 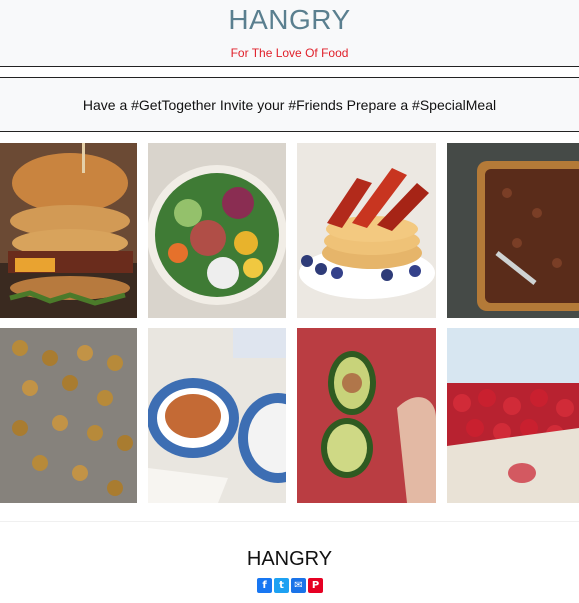 What do you see at coordinates (264, 585) in the screenshot?
I see `facebook-icon: f` at bounding box center [264, 585].